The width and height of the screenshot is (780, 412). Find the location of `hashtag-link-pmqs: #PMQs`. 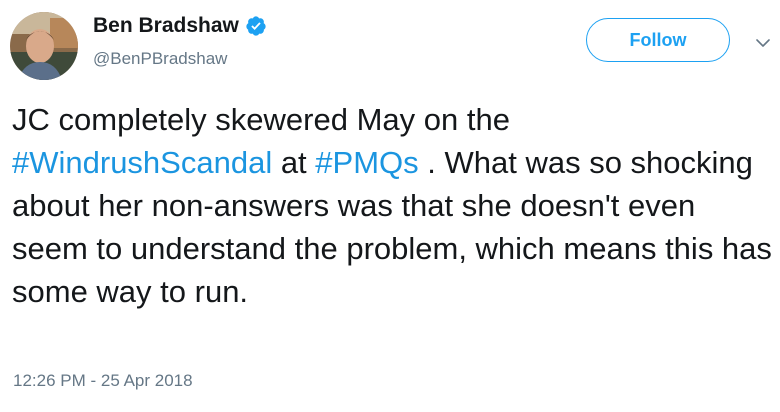

hashtag-link-pmqs: #PMQs is located at coordinates (366, 162).